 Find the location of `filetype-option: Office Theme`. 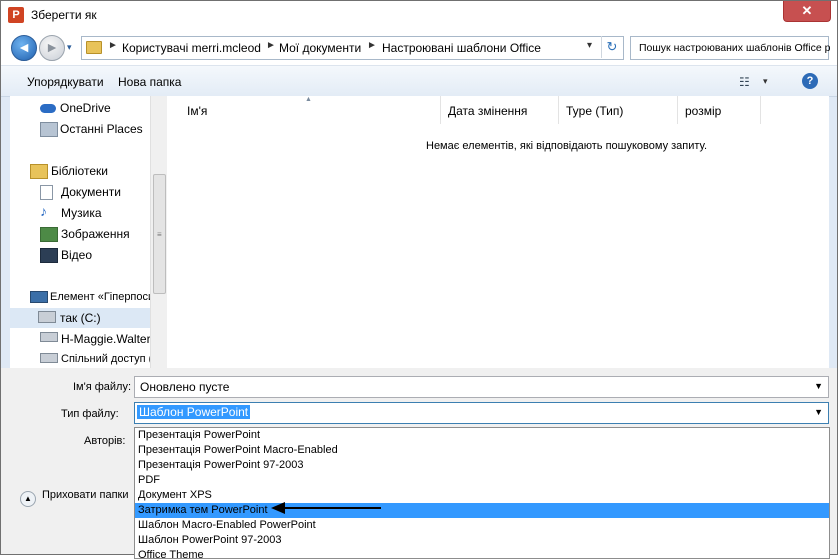

filetype-option: Office Theme is located at coordinates (482, 553).